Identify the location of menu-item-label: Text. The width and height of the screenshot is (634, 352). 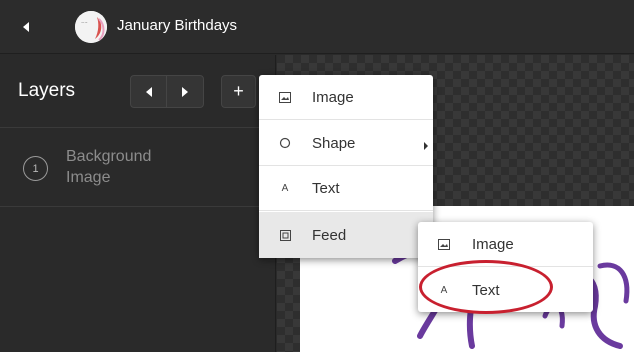
(326, 188).